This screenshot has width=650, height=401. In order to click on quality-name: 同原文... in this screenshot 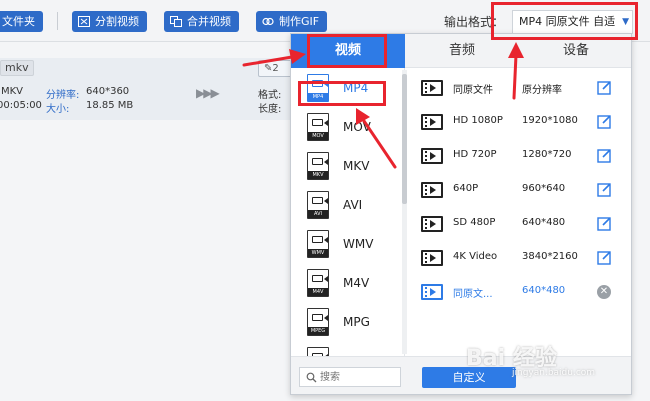, I will do `click(473, 294)`.